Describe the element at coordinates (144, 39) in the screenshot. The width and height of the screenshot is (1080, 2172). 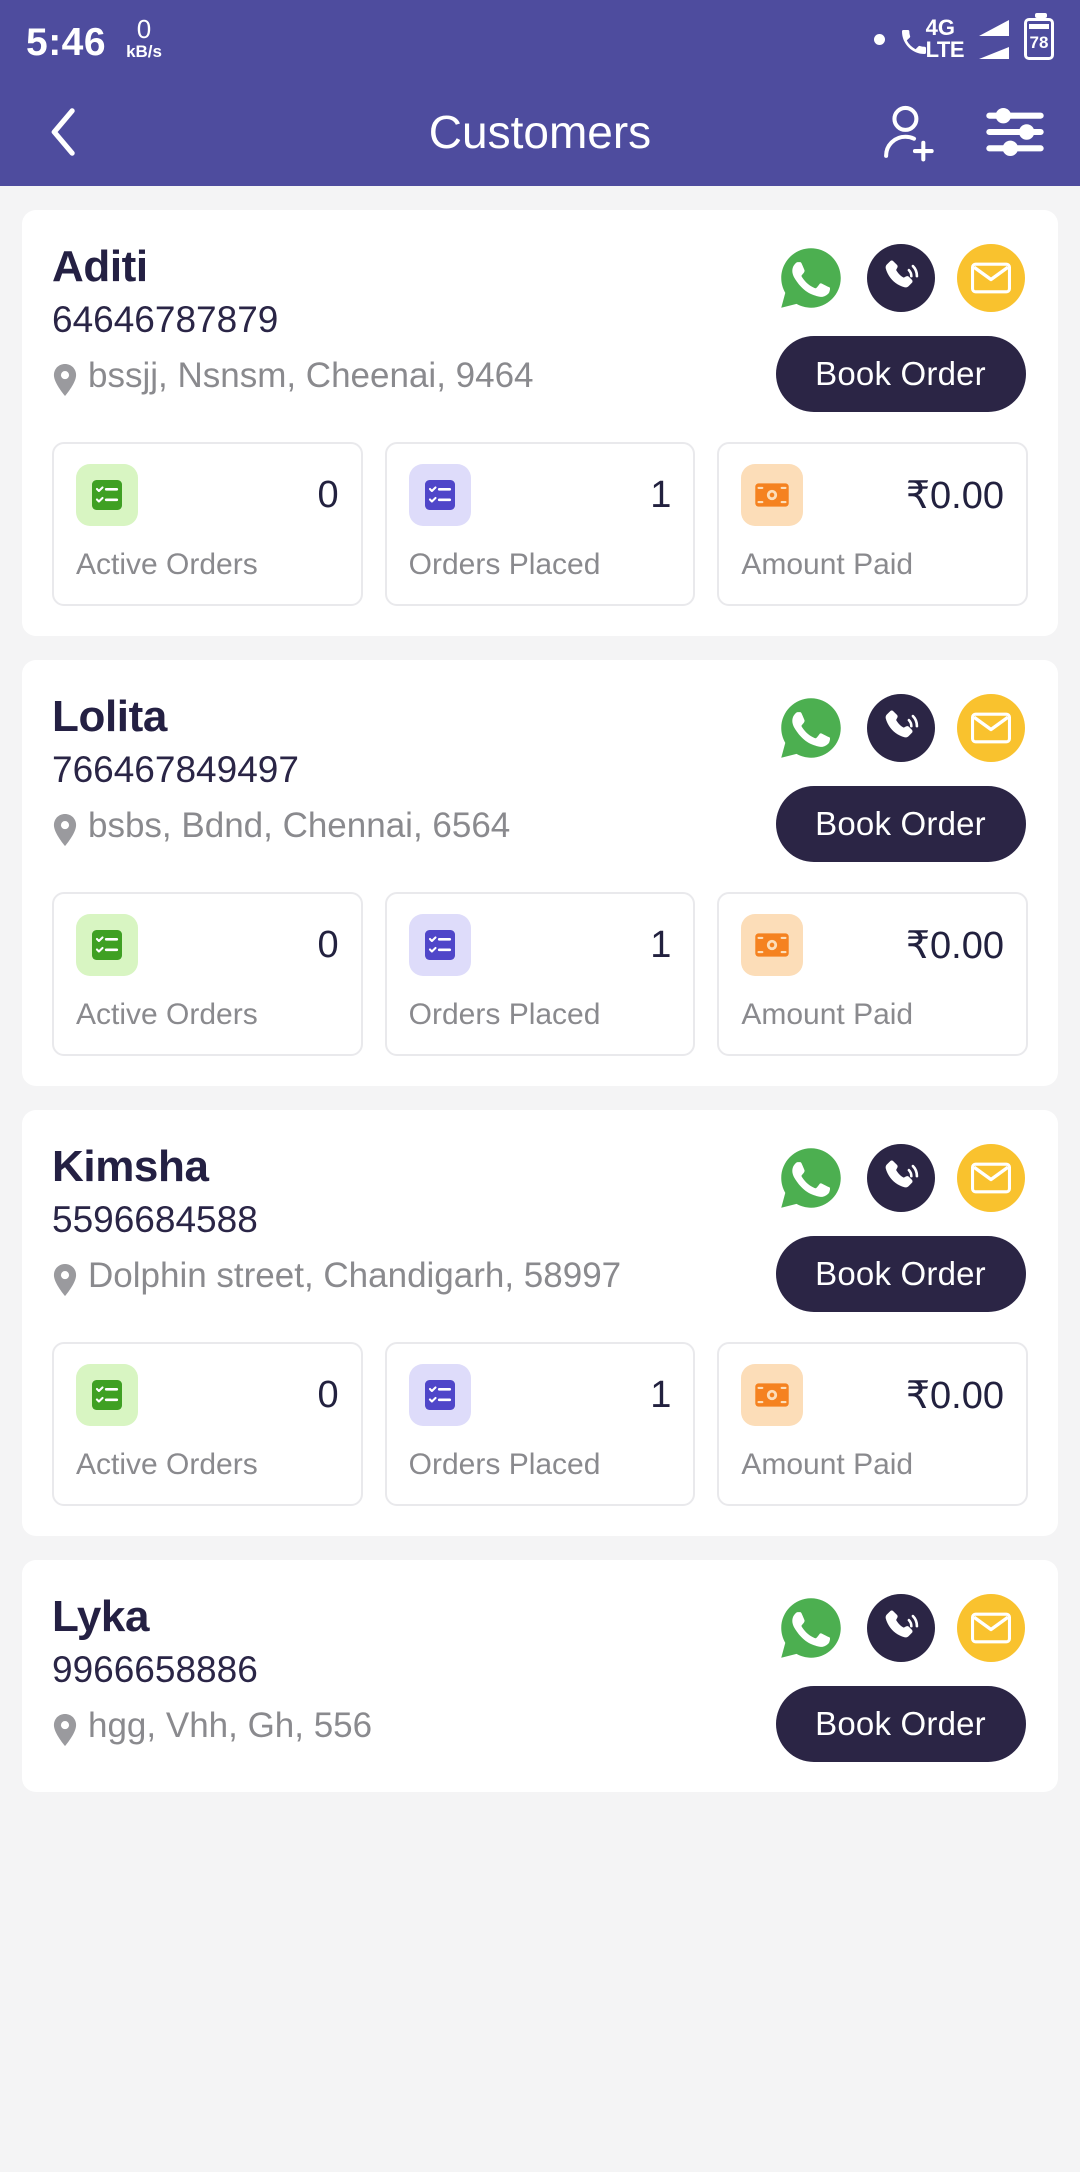
I see `network-speed-indicator: 0 kB/s` at that location.